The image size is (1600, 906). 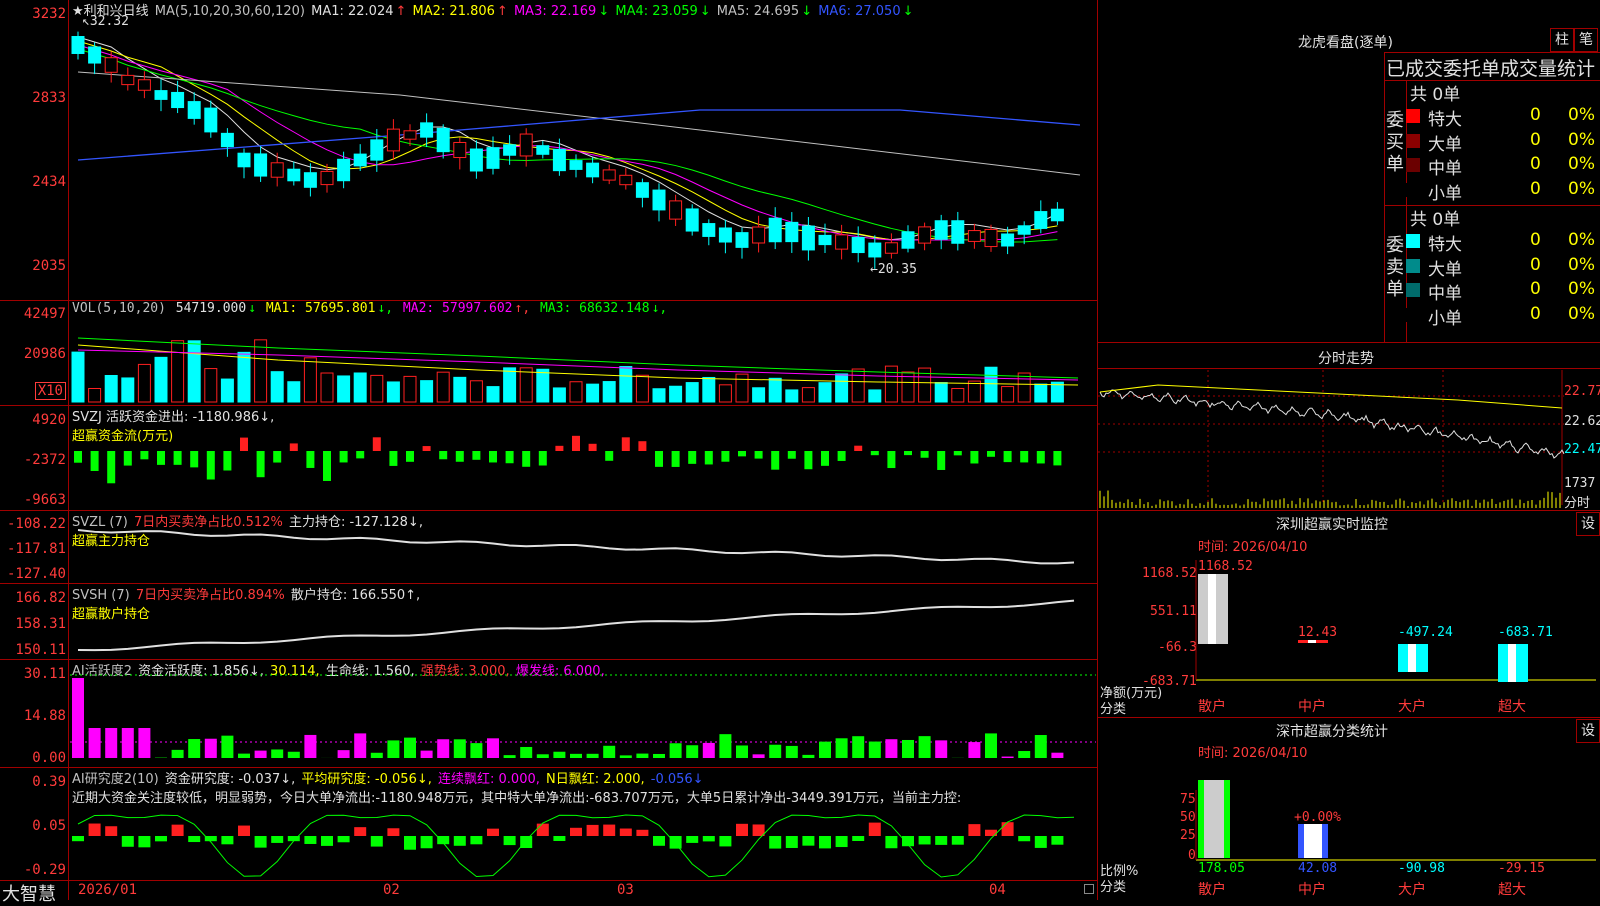 I want to click on monitor-value-2: -497.24, so click(x=1425, y=632).